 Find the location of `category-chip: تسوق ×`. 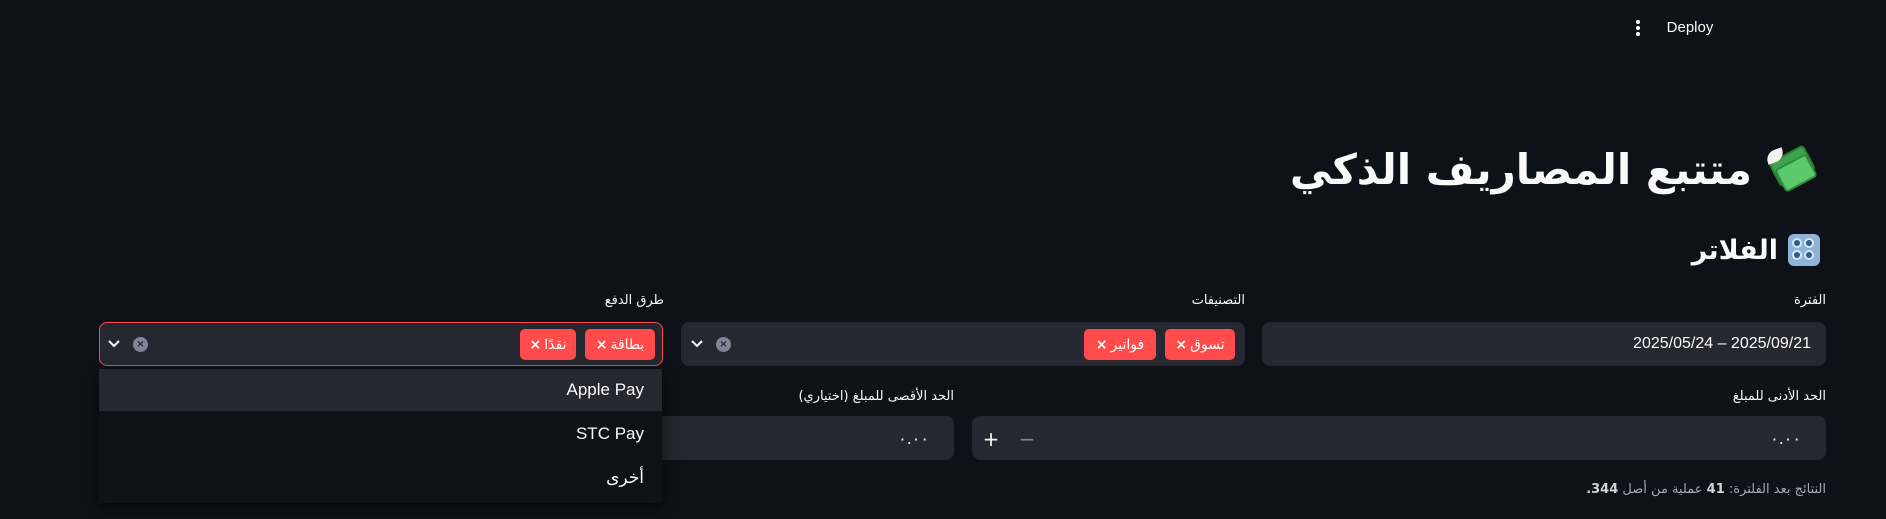

category-chip: تسوق × is located at coordinates (1200, 344).